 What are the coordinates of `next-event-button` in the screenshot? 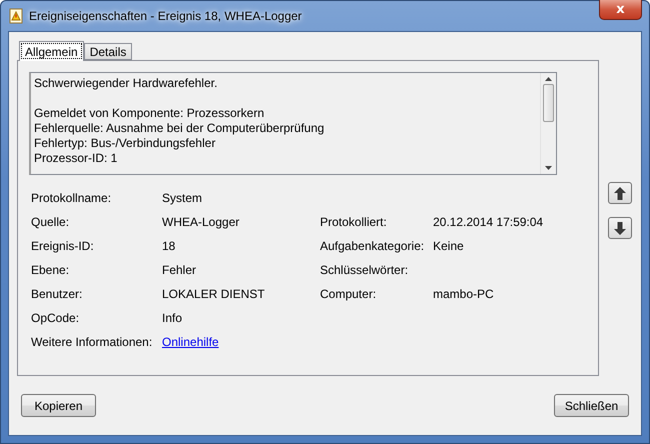 It's located at (620, 228).